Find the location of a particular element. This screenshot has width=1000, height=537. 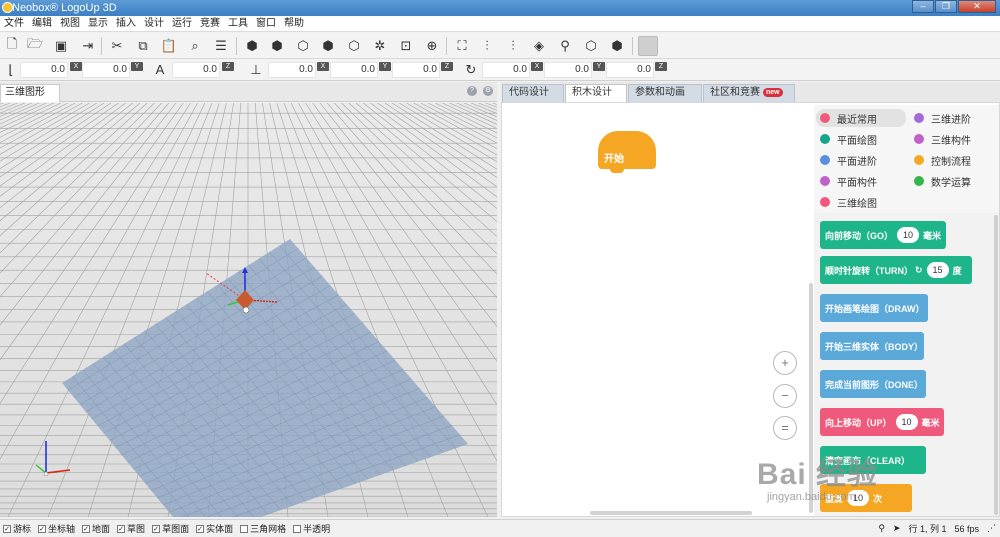

block-value-input: 15 is located at coordinates (937, 270).